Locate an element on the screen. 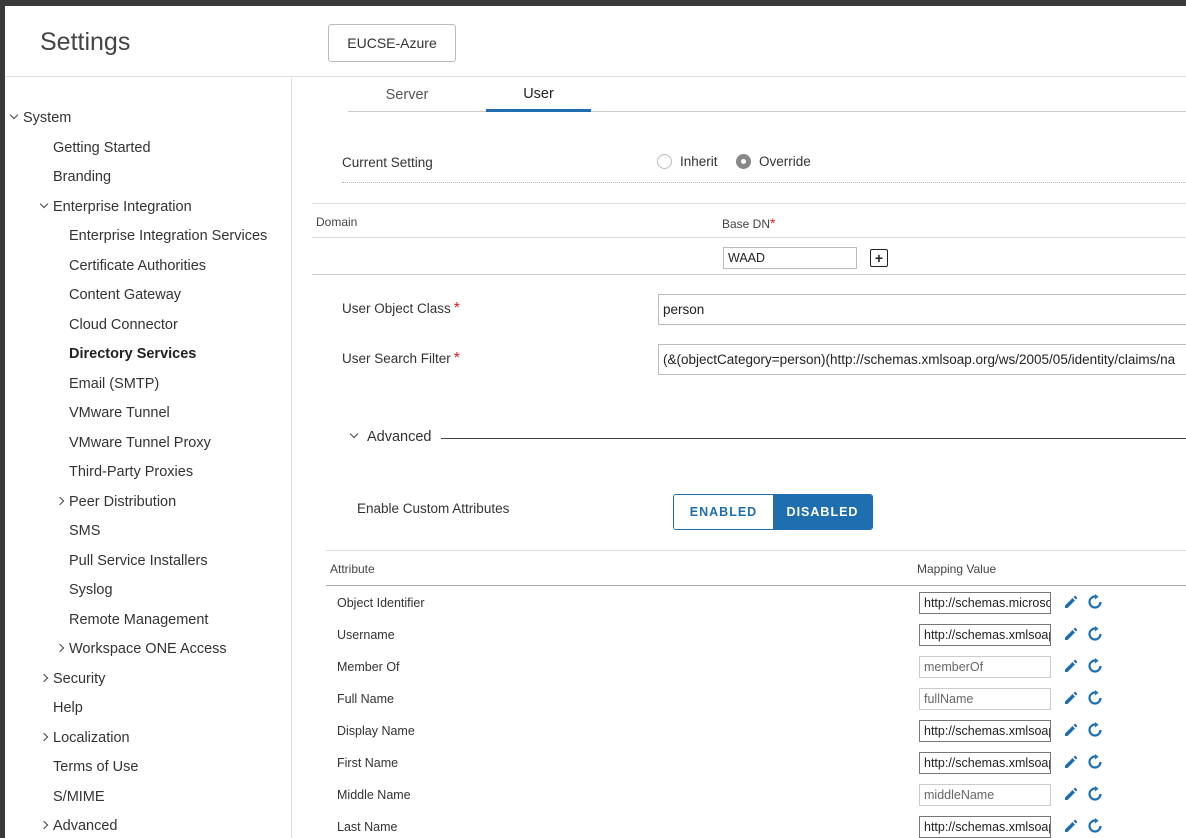 The width and height of the screenshot is (1186, 838). sidebar-item: SMS is located at coordinates (84, 531).